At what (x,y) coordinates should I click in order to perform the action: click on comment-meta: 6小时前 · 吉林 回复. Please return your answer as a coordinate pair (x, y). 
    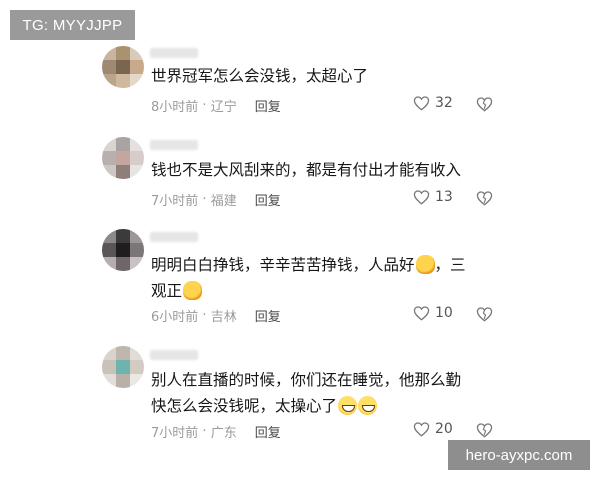
    Looking at the image, I should click on (216, 315).